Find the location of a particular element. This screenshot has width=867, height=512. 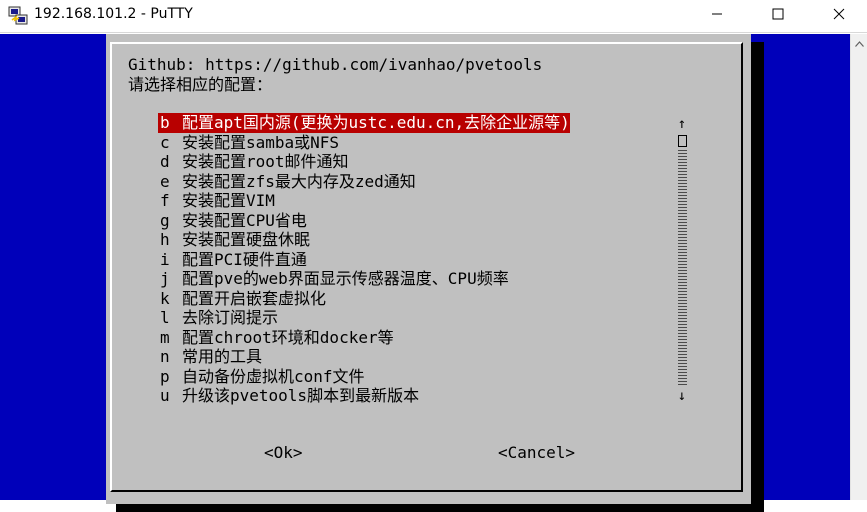

menu-item-p: p 自动备份虚拟机conf文件 is located at coordinates (261, 377).